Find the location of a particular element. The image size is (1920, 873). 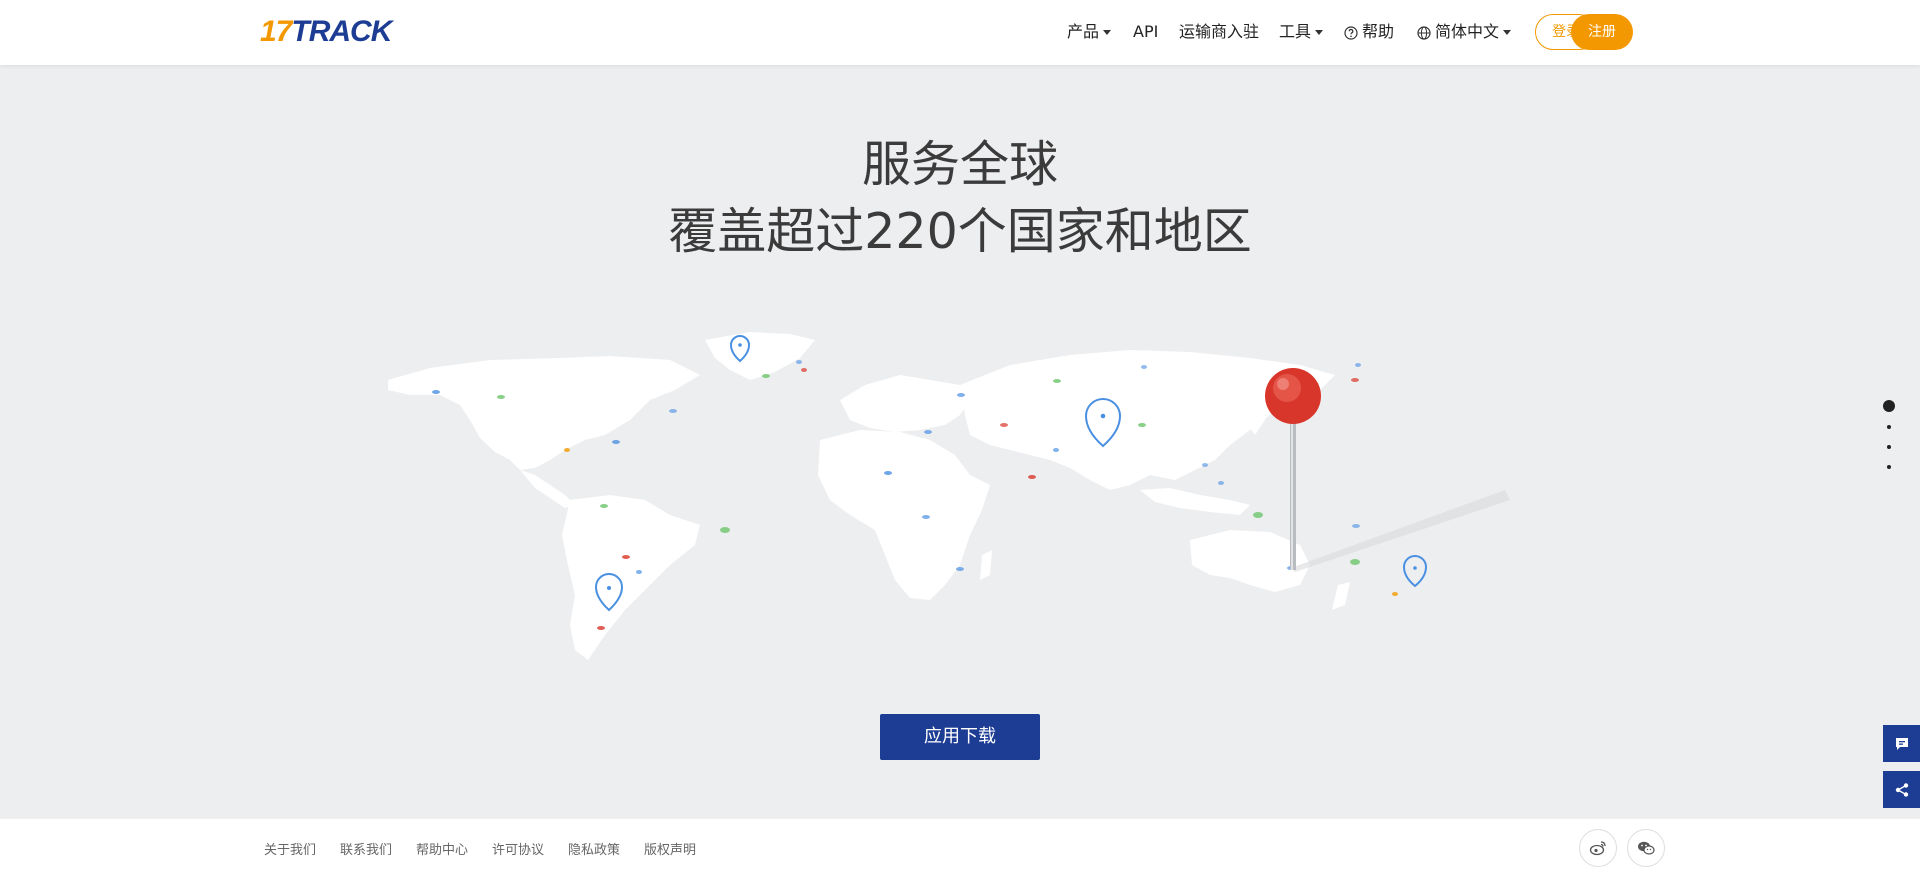

nav-api: API is located at coordinates (1145, 32).